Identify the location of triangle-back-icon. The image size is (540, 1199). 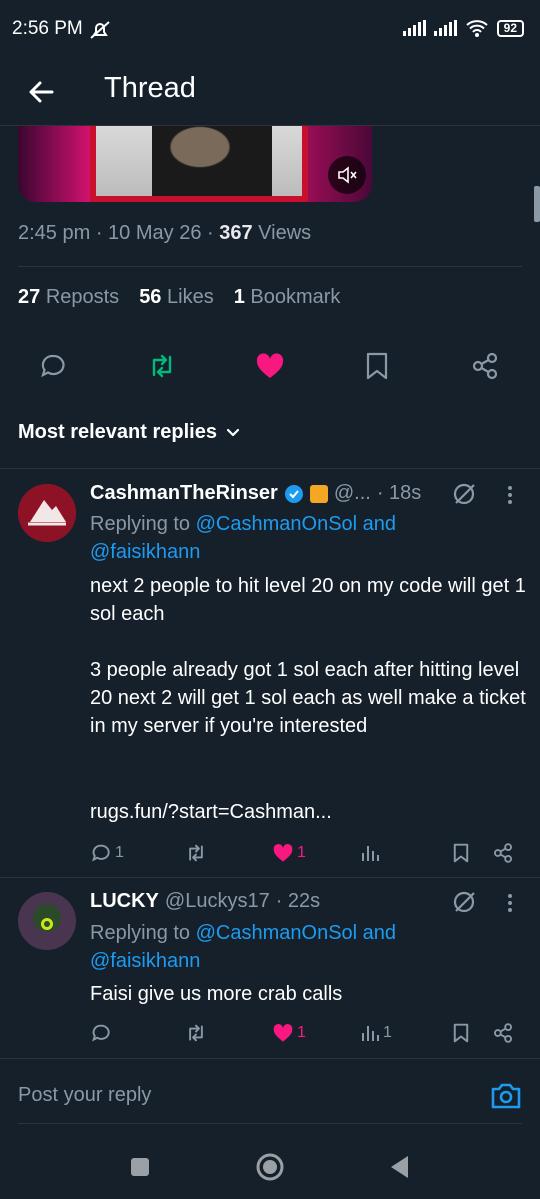
(399, 1167).